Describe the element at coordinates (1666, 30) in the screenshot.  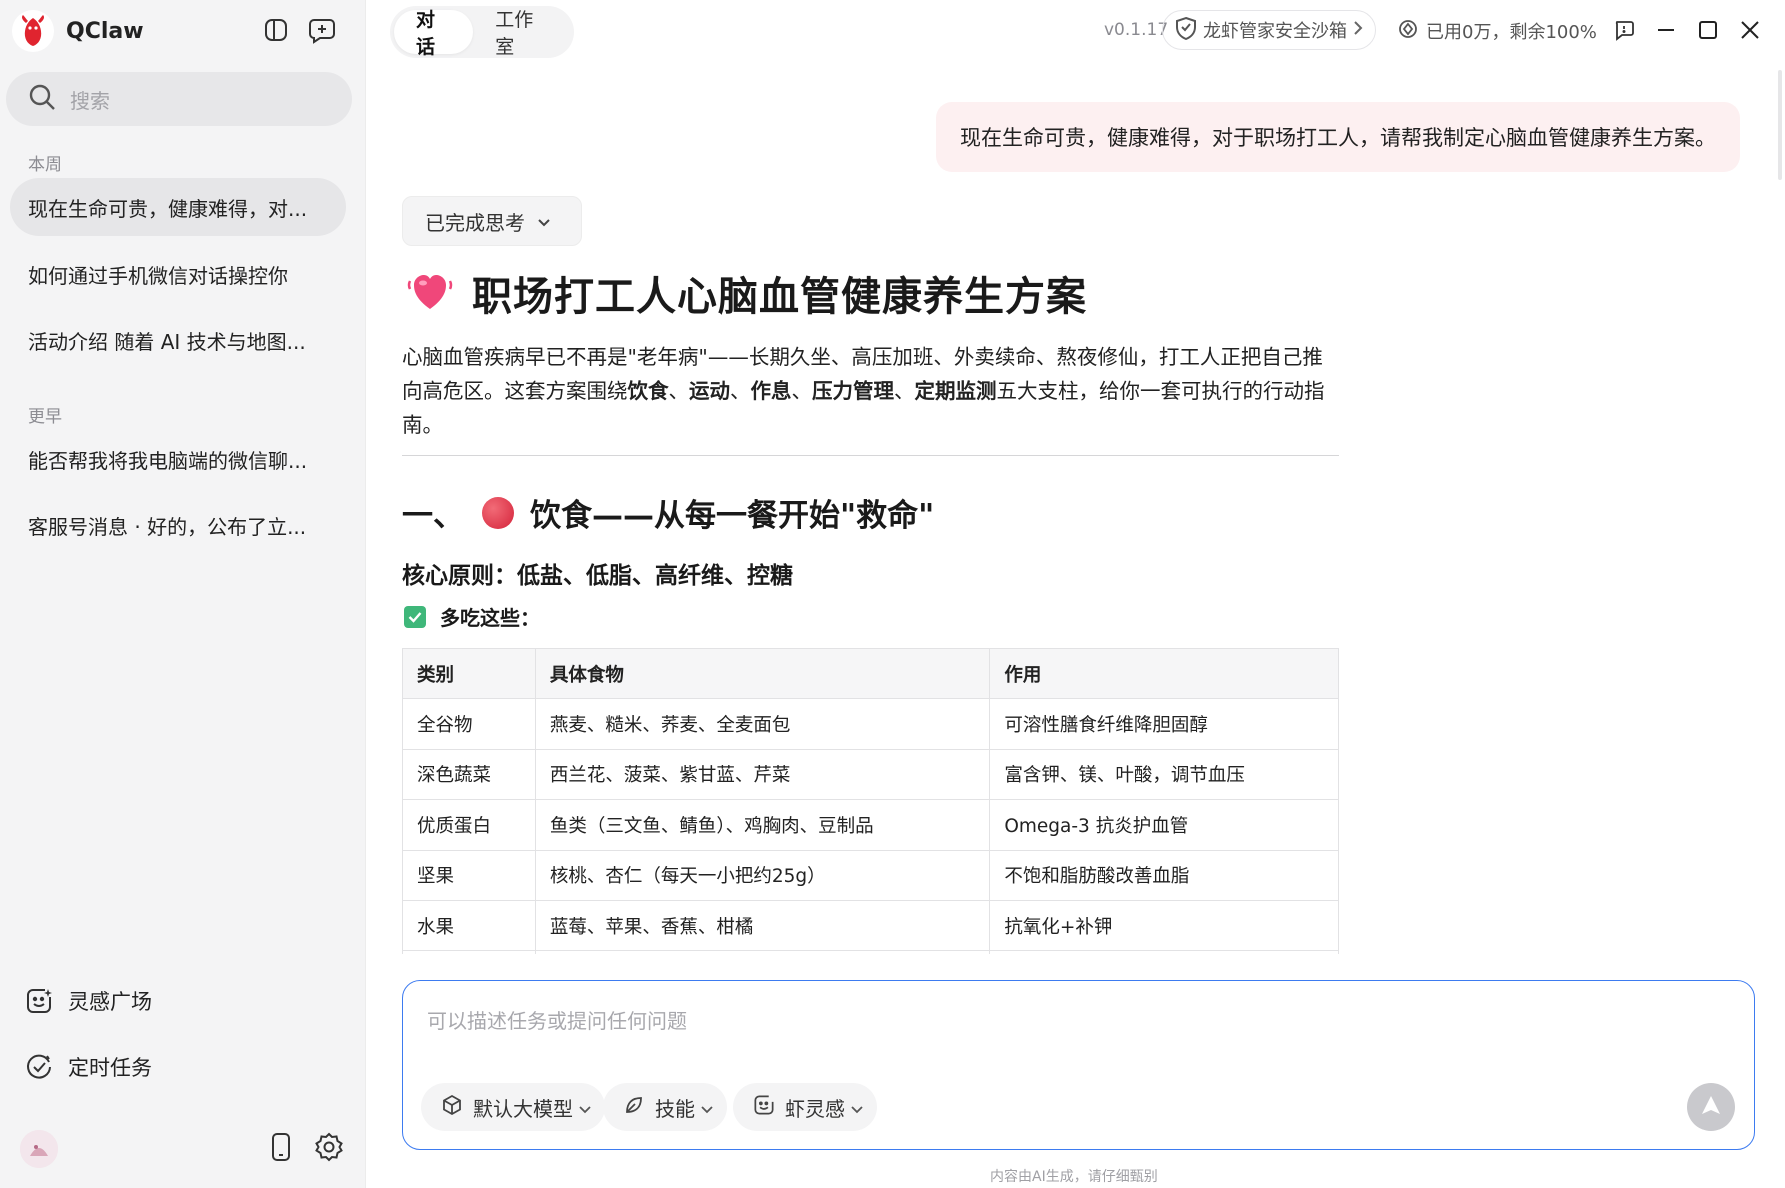
I see `minimize-icon` at that location.